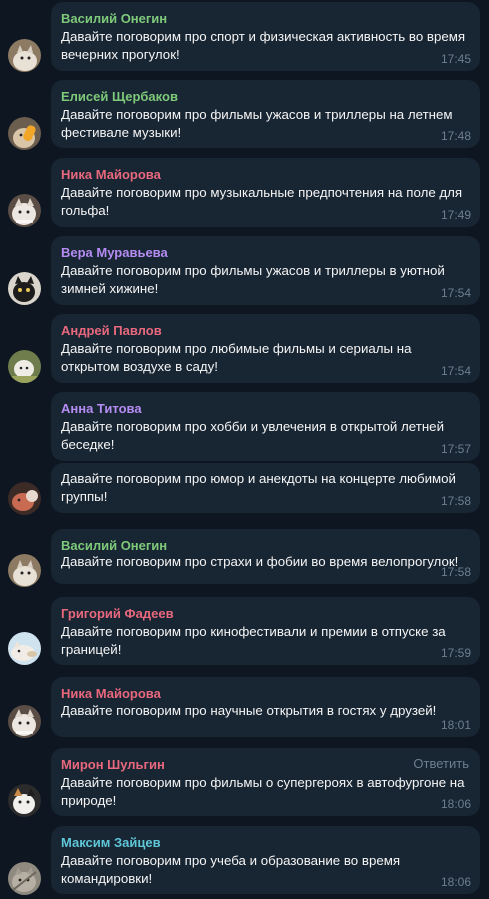 This screenshot has width=489, height=899. Describe the element at coordinates (455, 449) in the screenshot. I see `message-time: 17:57` at that location.